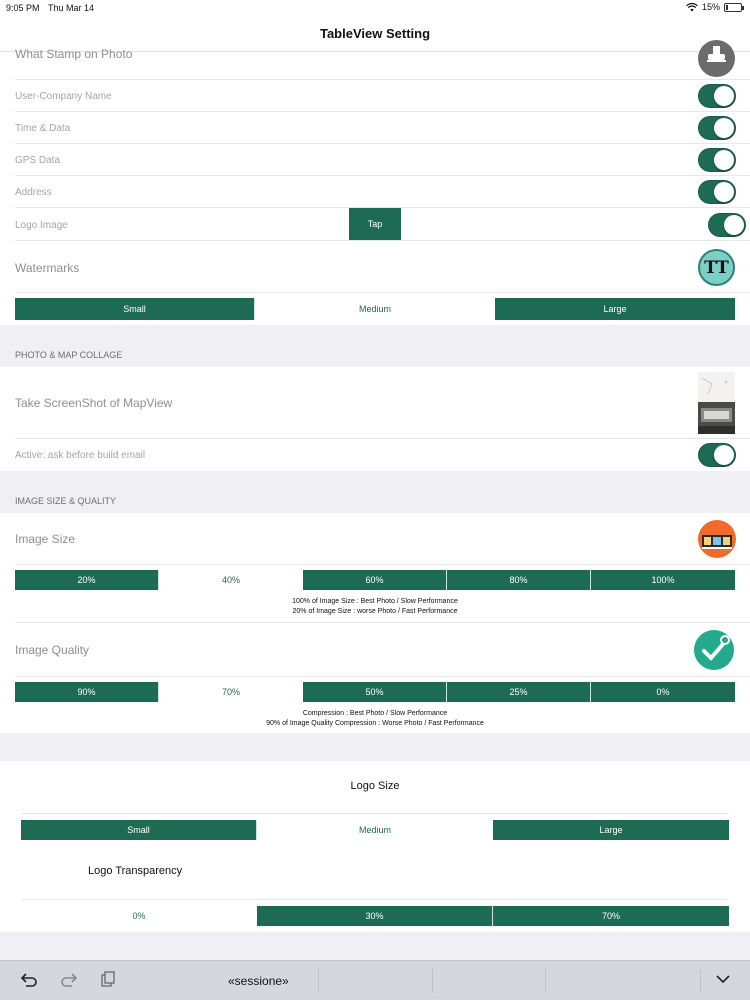 The width and height of the screenshot is (750, 1000). I want to click on seg-transparency-0: 0%, so click(139, 916).